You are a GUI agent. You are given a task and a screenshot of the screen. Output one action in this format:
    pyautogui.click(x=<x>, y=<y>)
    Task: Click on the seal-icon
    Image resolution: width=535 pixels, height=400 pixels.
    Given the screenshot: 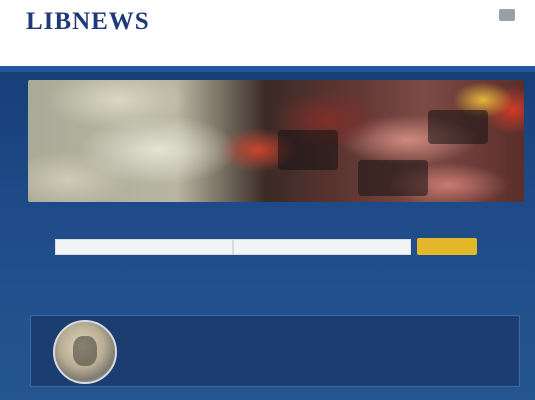 What is the action you would take?
    pyautogui.click(x=85, y=352)
    